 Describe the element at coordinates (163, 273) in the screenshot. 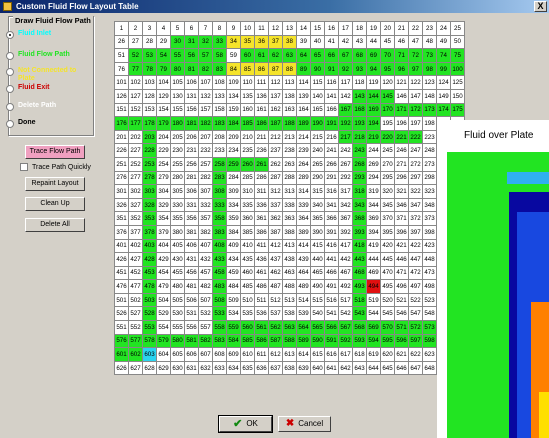

I see `grid-cell: 454` at that location.